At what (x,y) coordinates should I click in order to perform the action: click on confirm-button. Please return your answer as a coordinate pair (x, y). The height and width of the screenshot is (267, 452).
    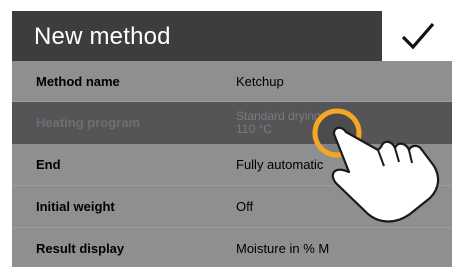
    Looking at the image, I should click on (416, 36).